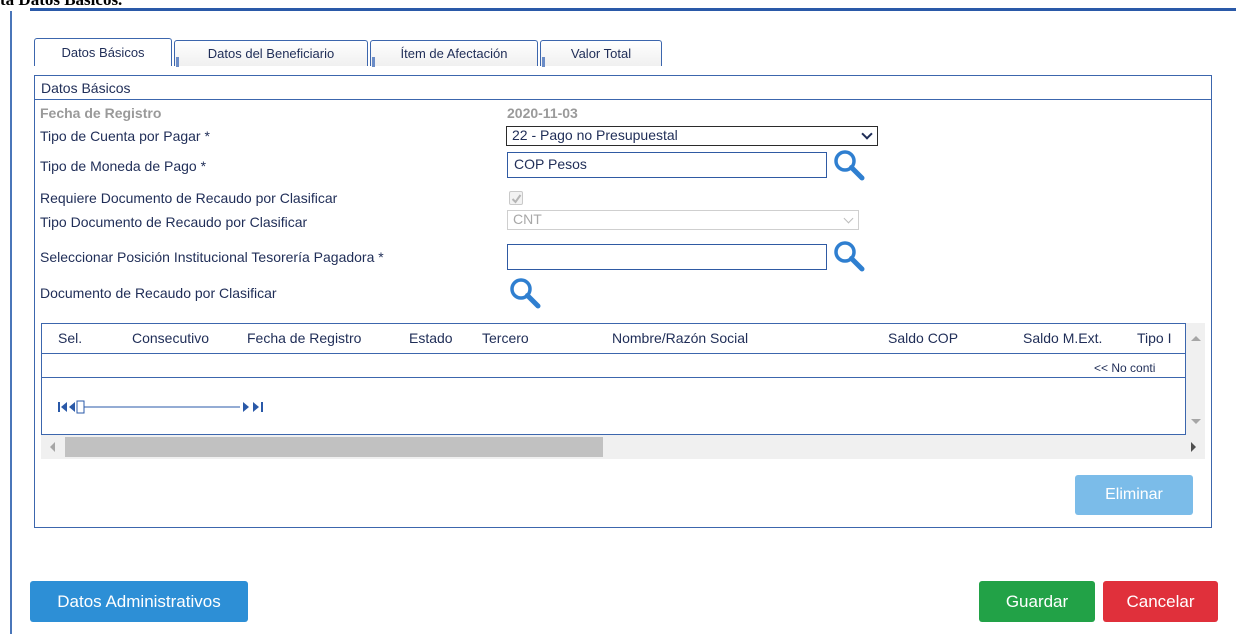 This screenshot has width=1236, height=634. Describe the element at coordinates (1125, 368) in the screenshot. I see `grid-empty-message: << No conti` at that location.